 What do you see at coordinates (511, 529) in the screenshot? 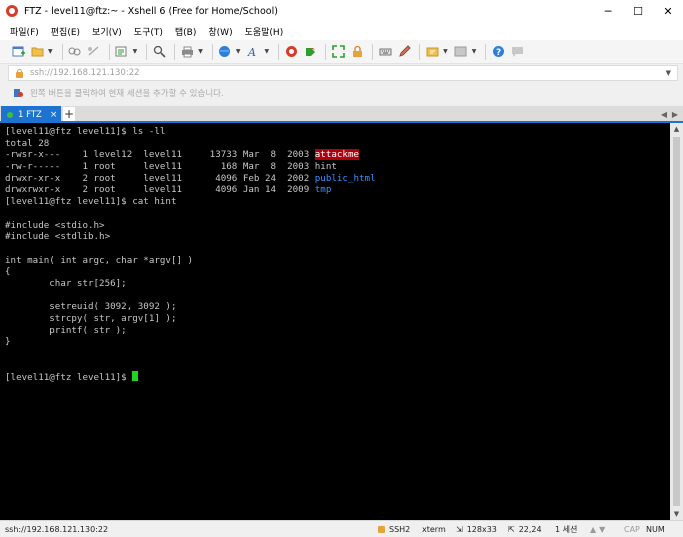
I see `cursor-position-icon: ⇱` at bounding box center [511, 529].